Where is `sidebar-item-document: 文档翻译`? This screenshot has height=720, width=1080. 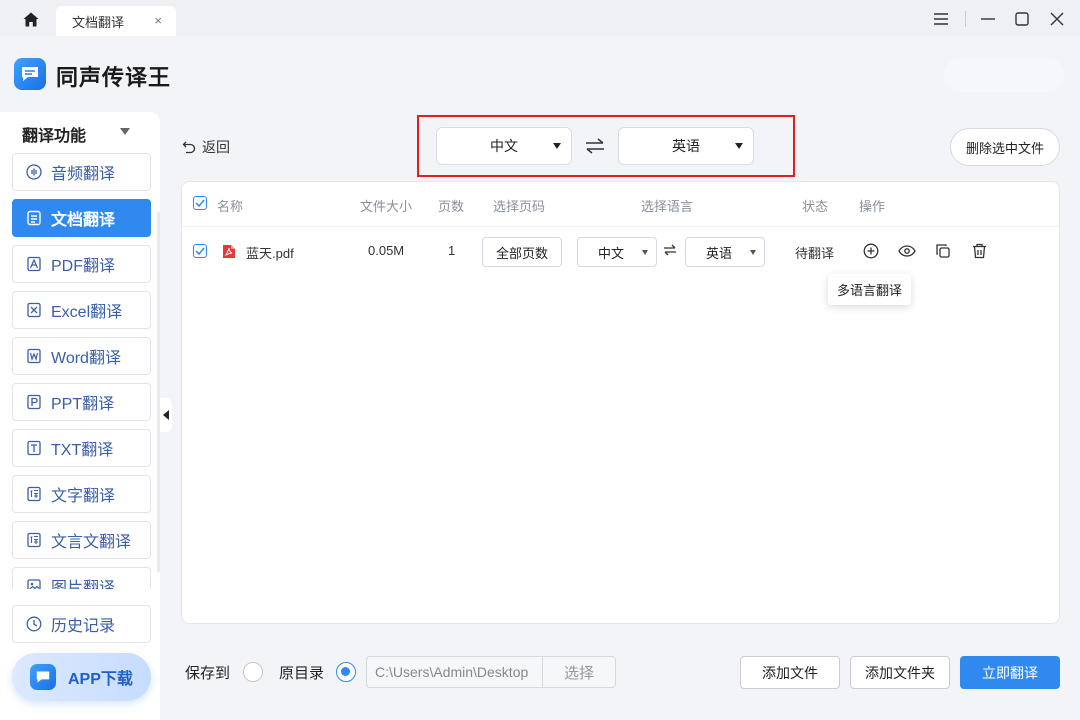 sidebar-item-document: 文档翻译 is located at coordinates (81, 218).